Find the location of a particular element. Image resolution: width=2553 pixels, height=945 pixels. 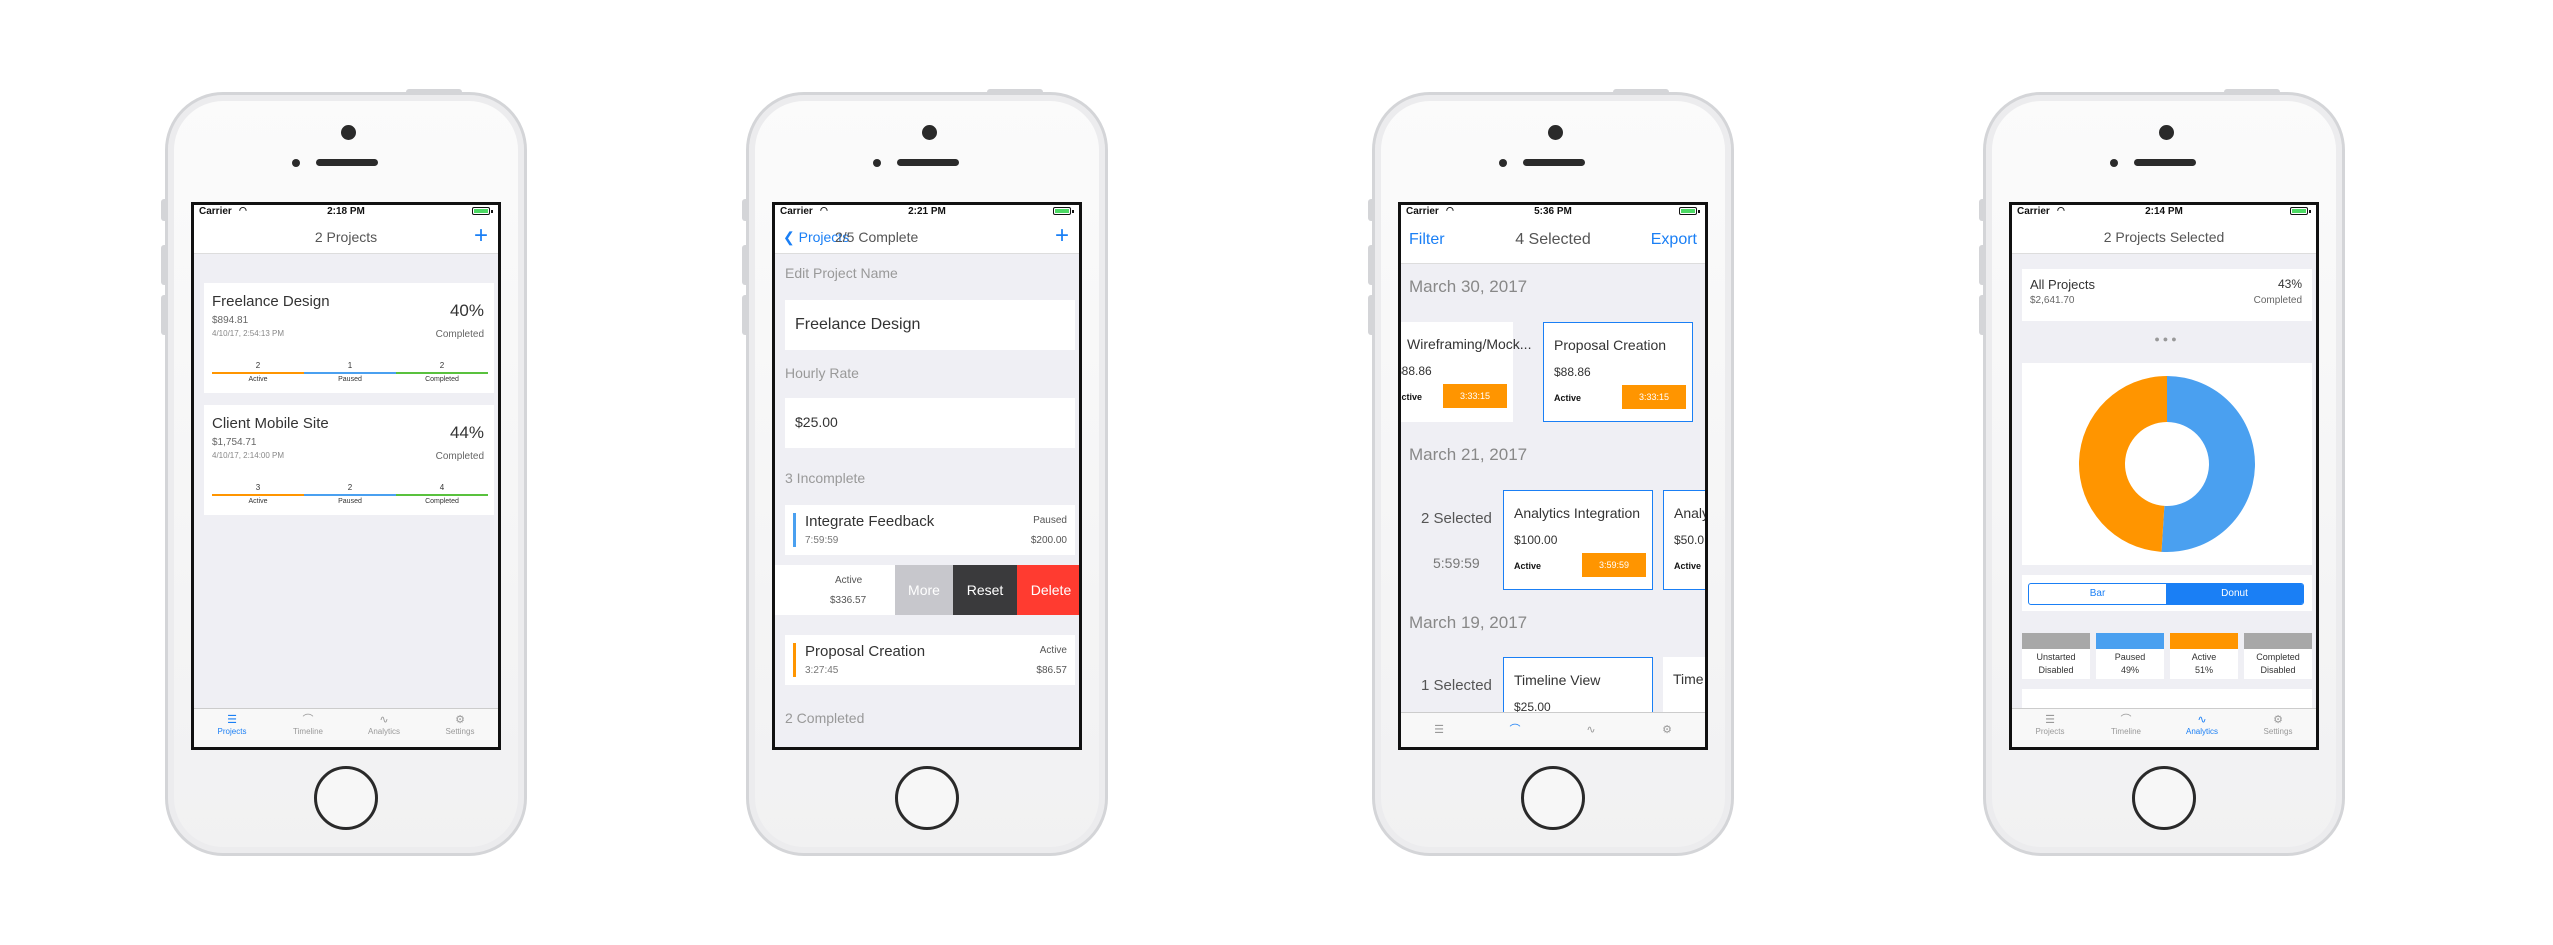

task-name: Integrate Feedback is located at coordinates (870, 521).